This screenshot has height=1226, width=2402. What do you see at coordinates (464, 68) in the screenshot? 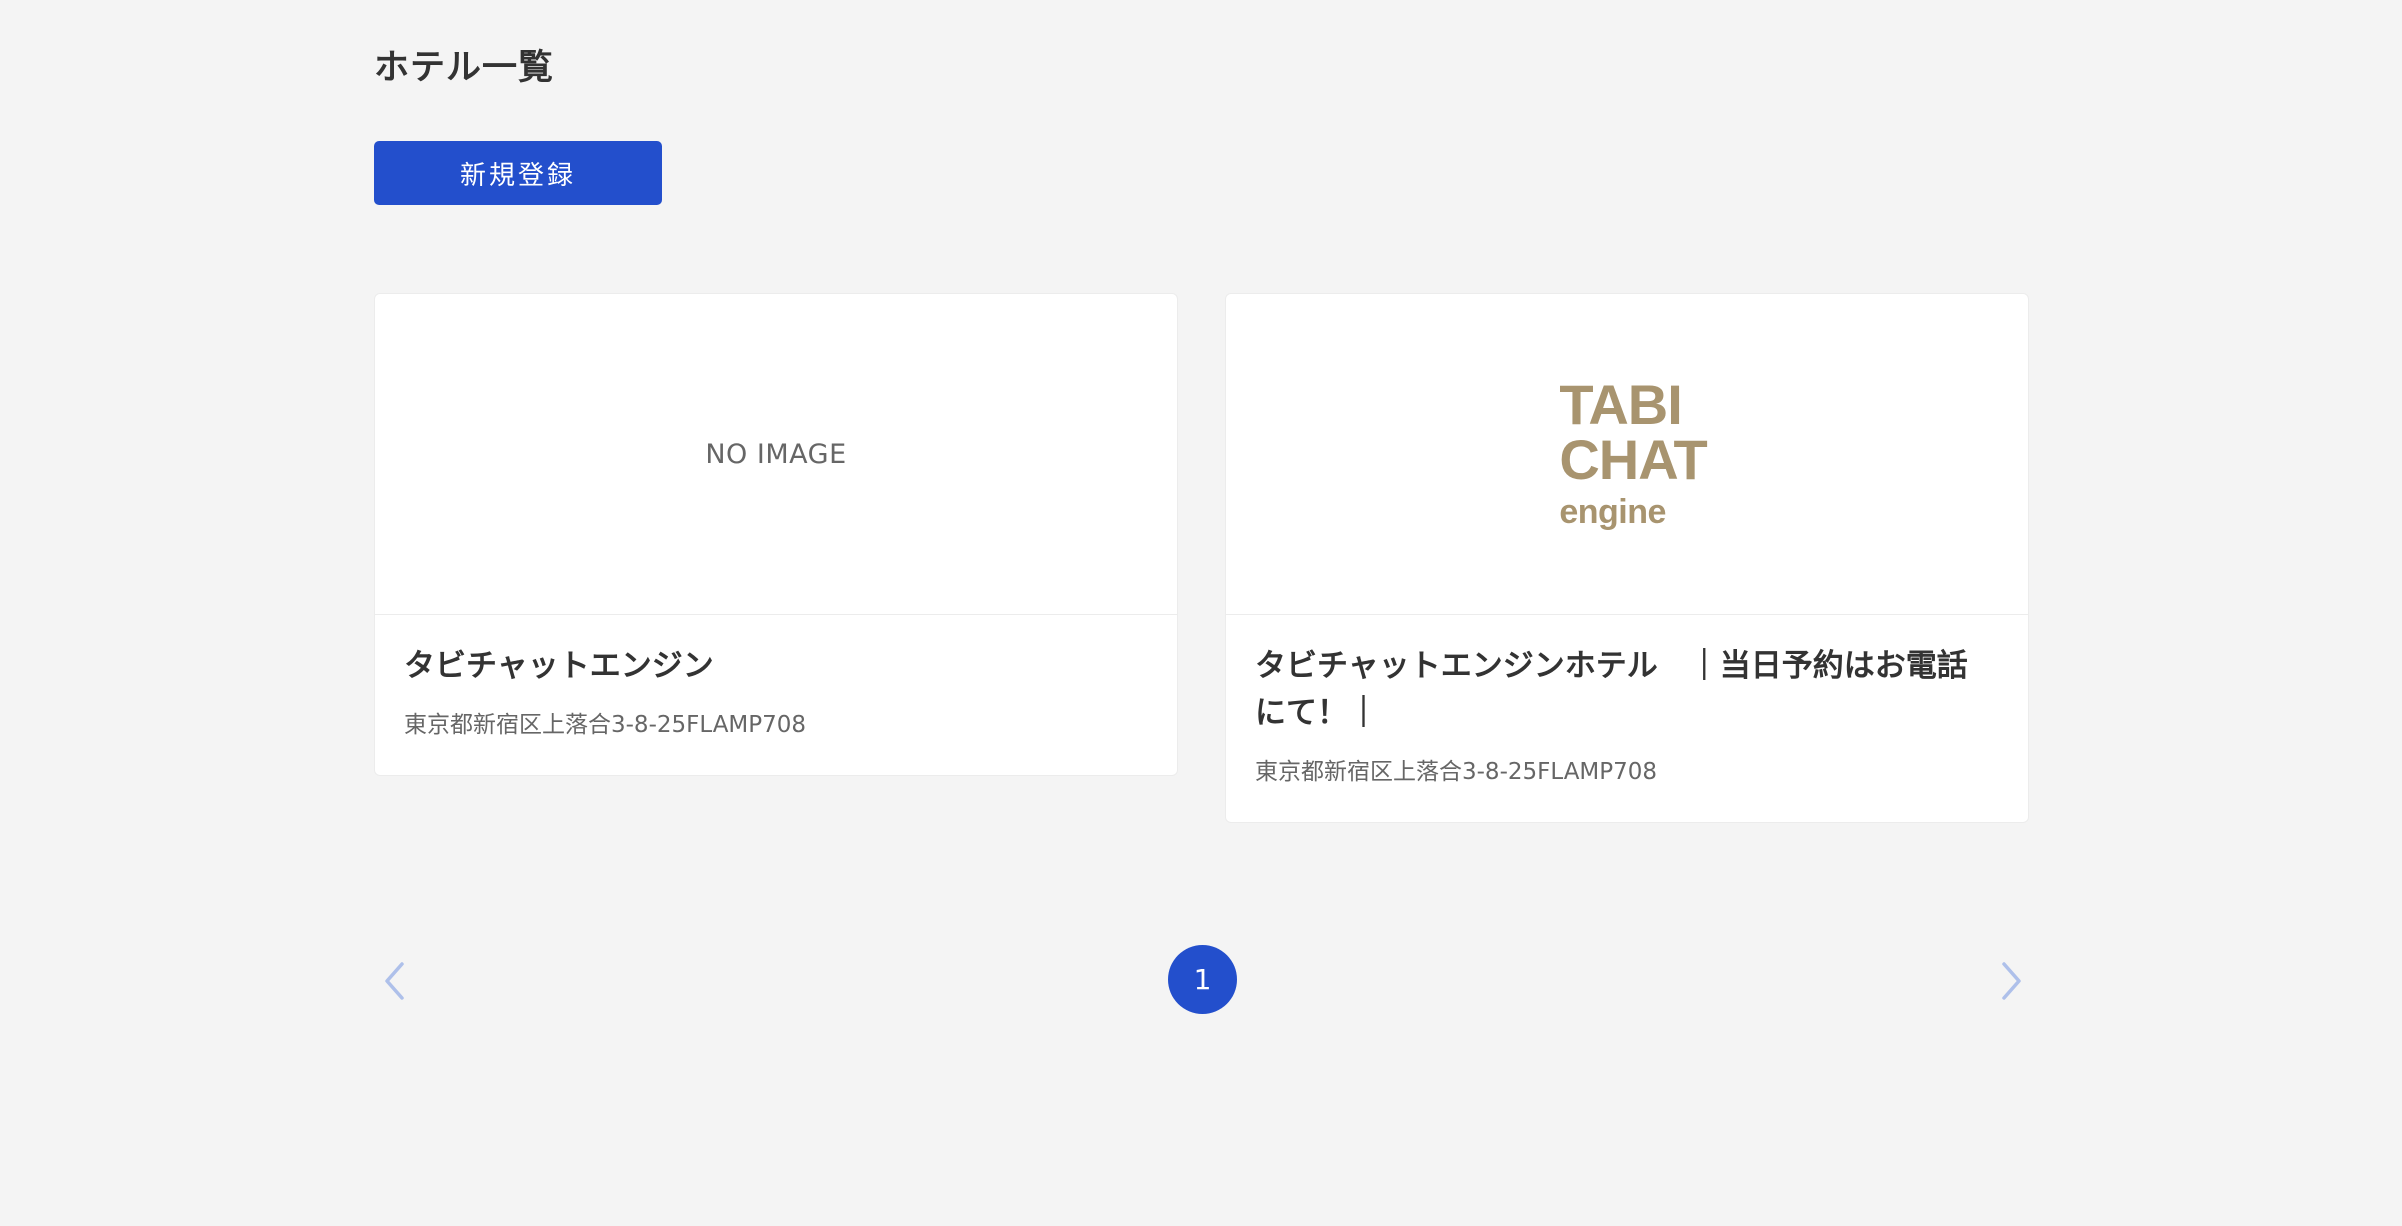
I see `page-title: ホテル一覧` at bounding box center [464, 68].